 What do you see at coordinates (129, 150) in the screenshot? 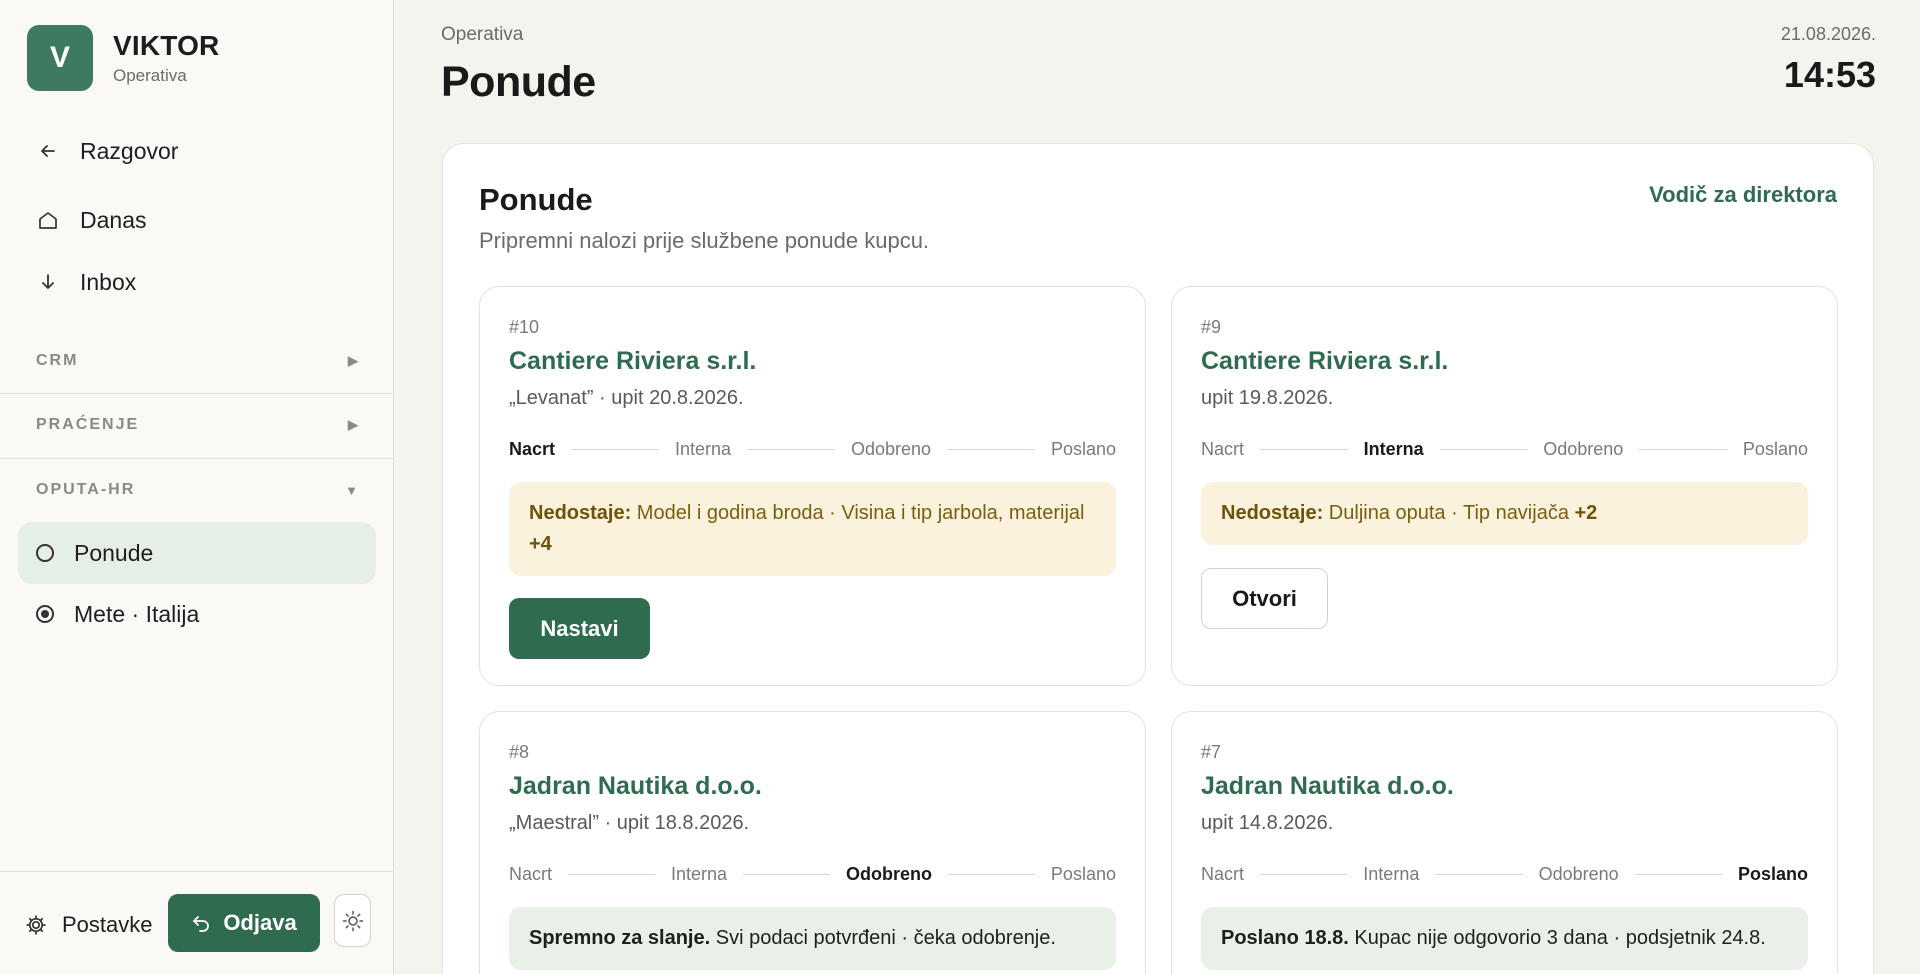
I see `nav-label: Razgovor` at bounding box center [129, 150].